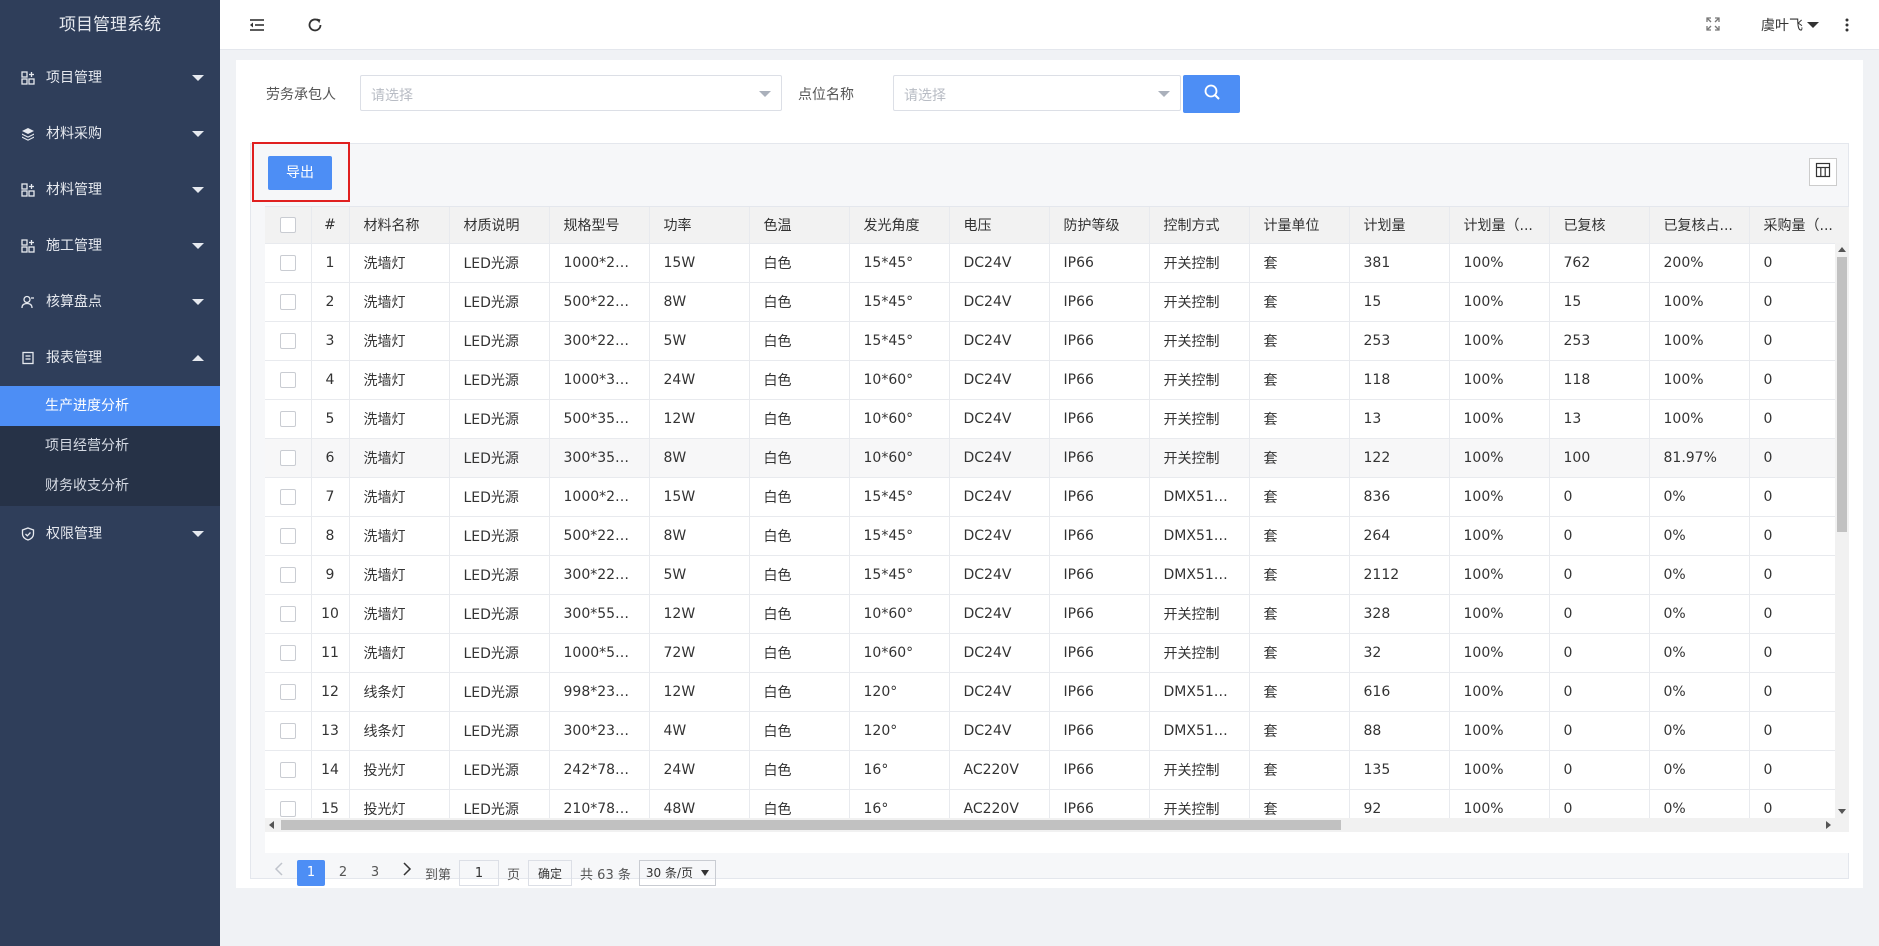 Image resolution: width=1879 pixels, height=946 pixels. What do you see at coordinates (300, 173) in the screenshot?
I see `export-button: 导出` at bounding box center [300, 173].